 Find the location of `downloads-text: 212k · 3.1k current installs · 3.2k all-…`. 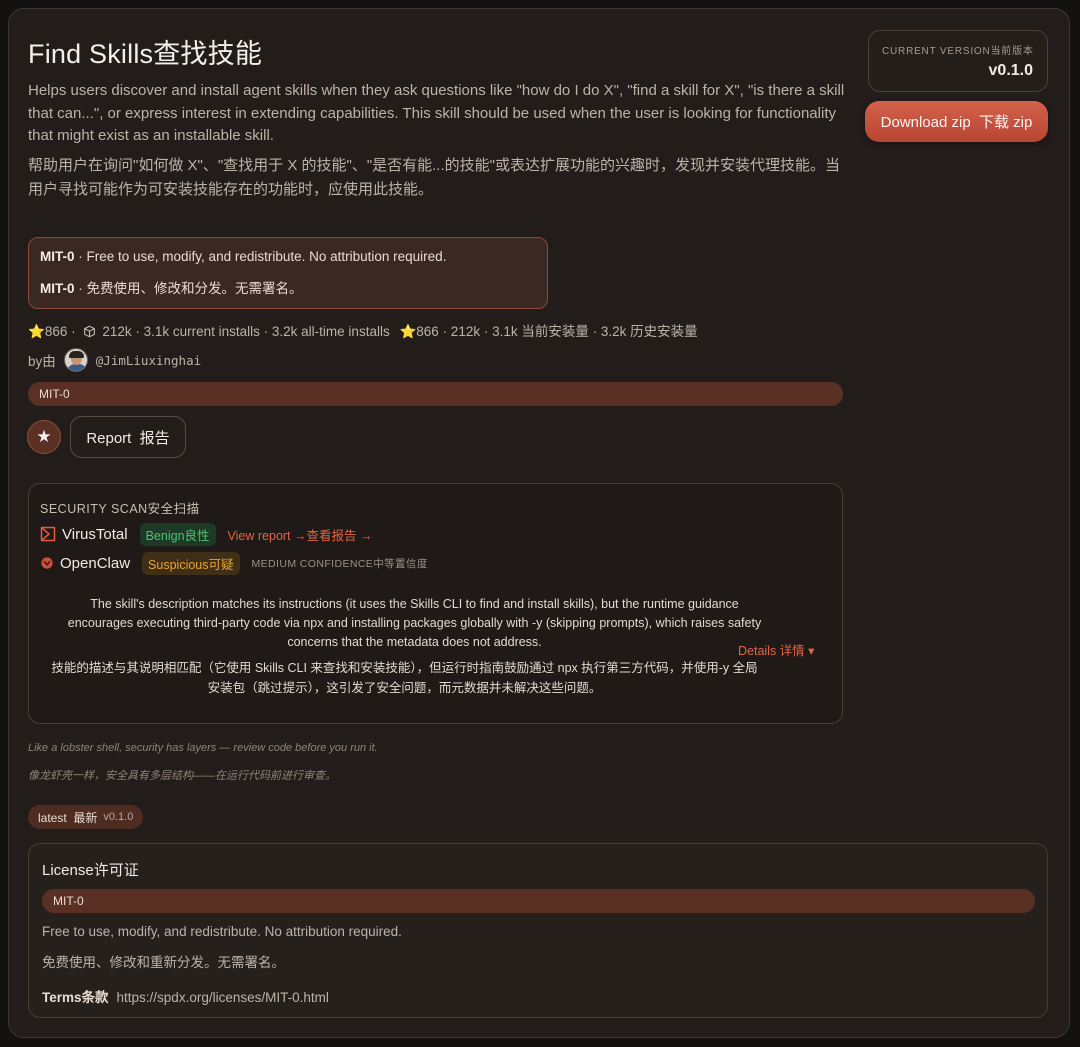

downloads-text: 212k · 3.1k current installs · 3.2k all-… is located at coordinates (246, 331).